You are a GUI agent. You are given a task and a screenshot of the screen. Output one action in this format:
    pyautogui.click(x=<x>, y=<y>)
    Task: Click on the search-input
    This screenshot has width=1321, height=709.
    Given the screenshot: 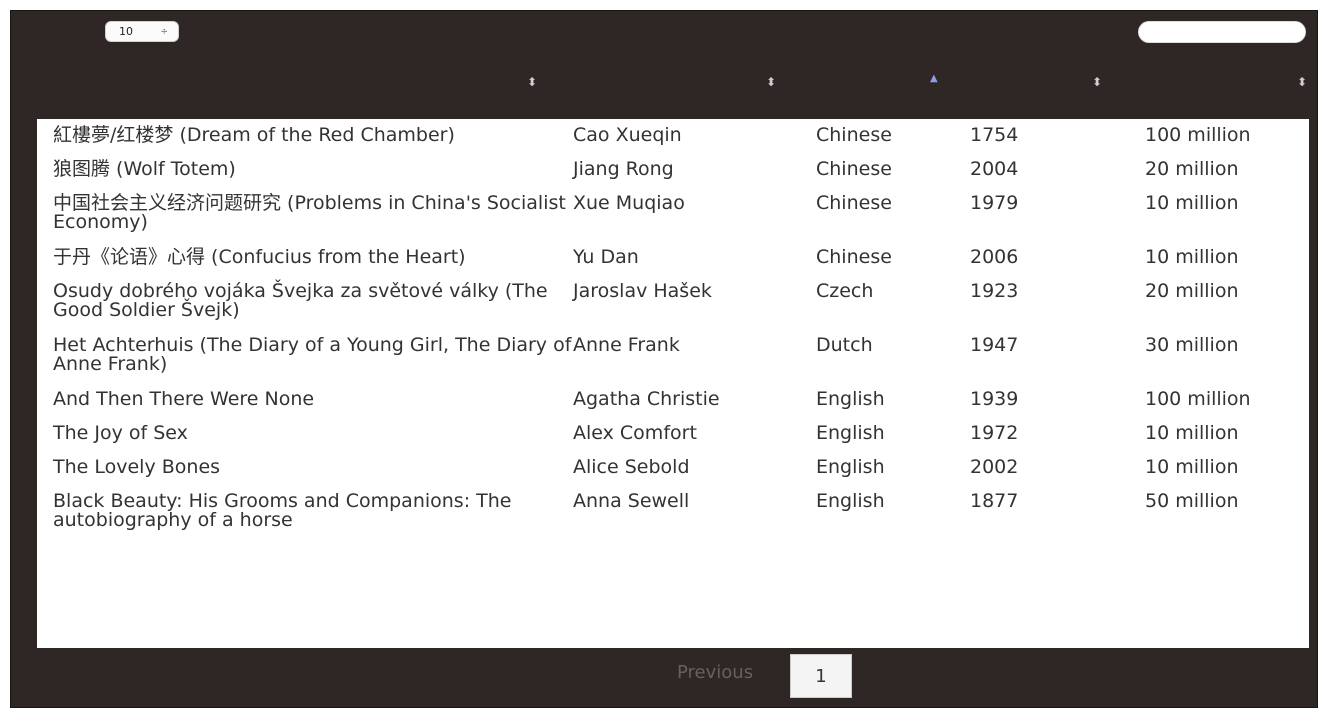 What is the action you would take?
    pyautogui.click(x=1222, y=32)
    